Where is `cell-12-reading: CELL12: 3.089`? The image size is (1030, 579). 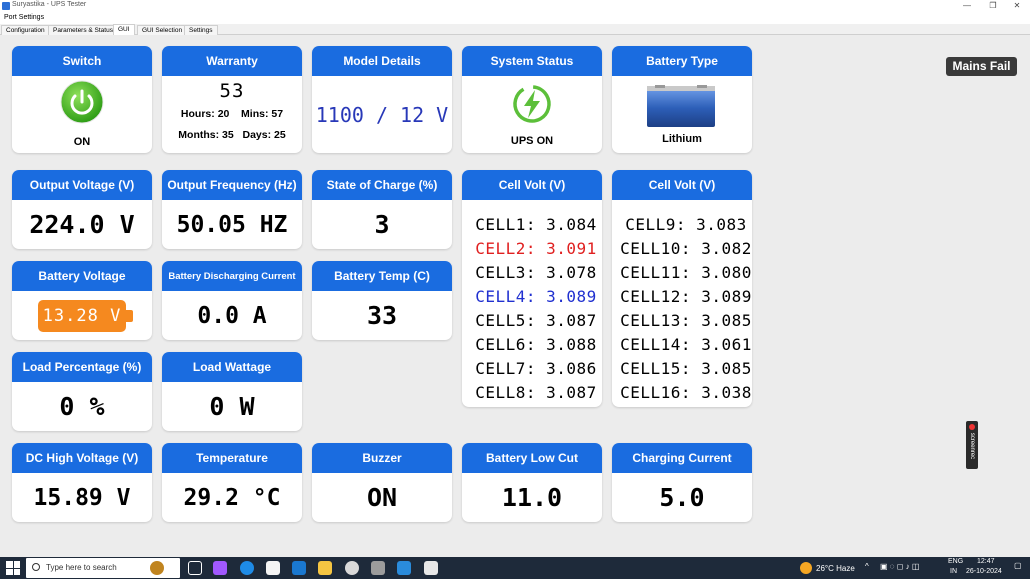 cell-12-reading: CELL12: 3.089 is located at coordinates (686, 296).